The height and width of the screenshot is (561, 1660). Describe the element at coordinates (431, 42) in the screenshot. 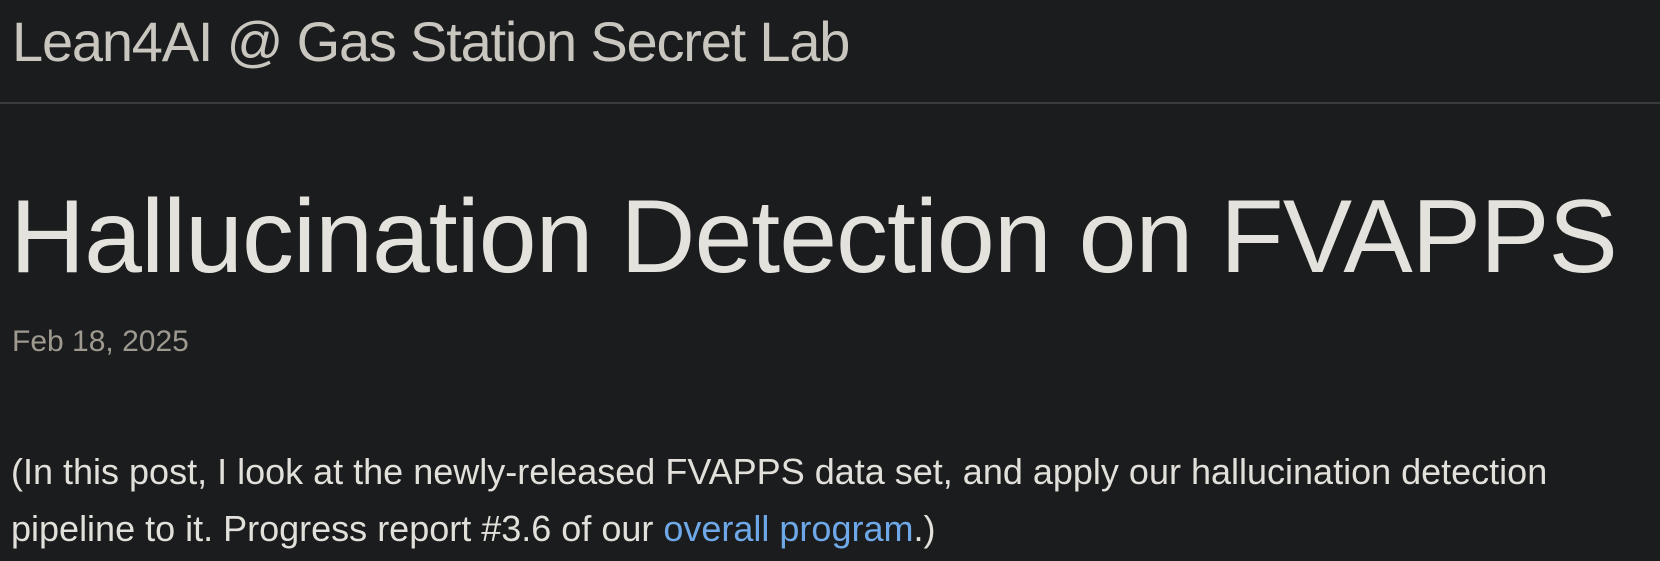

I see `site-title-link: Lean4AI @ Gas Station Secret Lab` at that location.